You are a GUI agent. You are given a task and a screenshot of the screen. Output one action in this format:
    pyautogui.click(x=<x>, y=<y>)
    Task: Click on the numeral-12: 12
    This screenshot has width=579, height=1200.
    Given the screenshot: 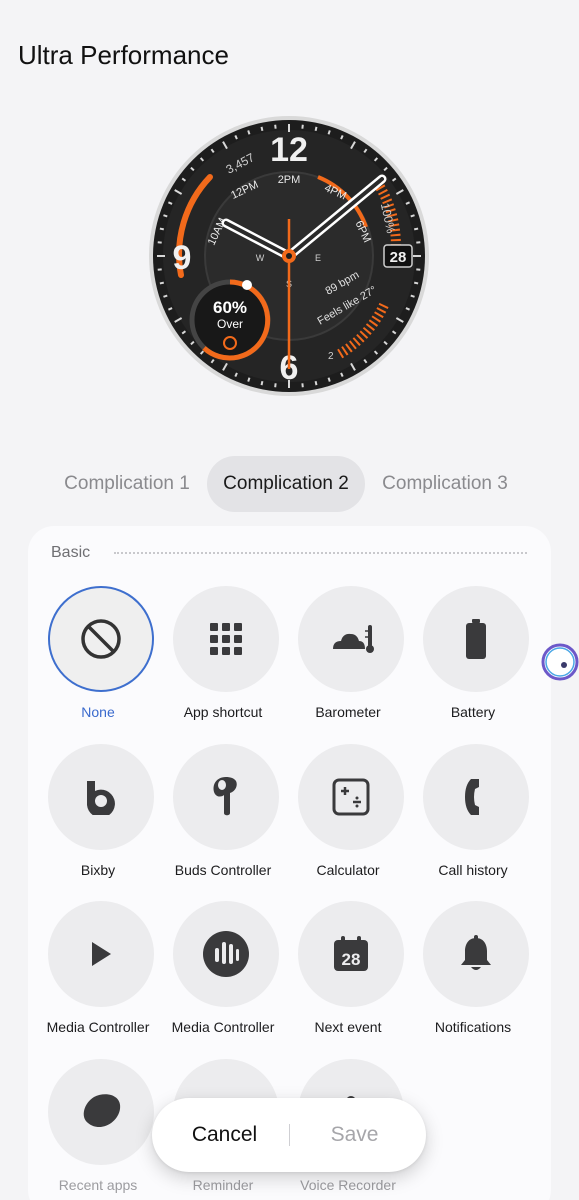 What is the action you would take?
    pyautogui.click(x=289, y=150)
    